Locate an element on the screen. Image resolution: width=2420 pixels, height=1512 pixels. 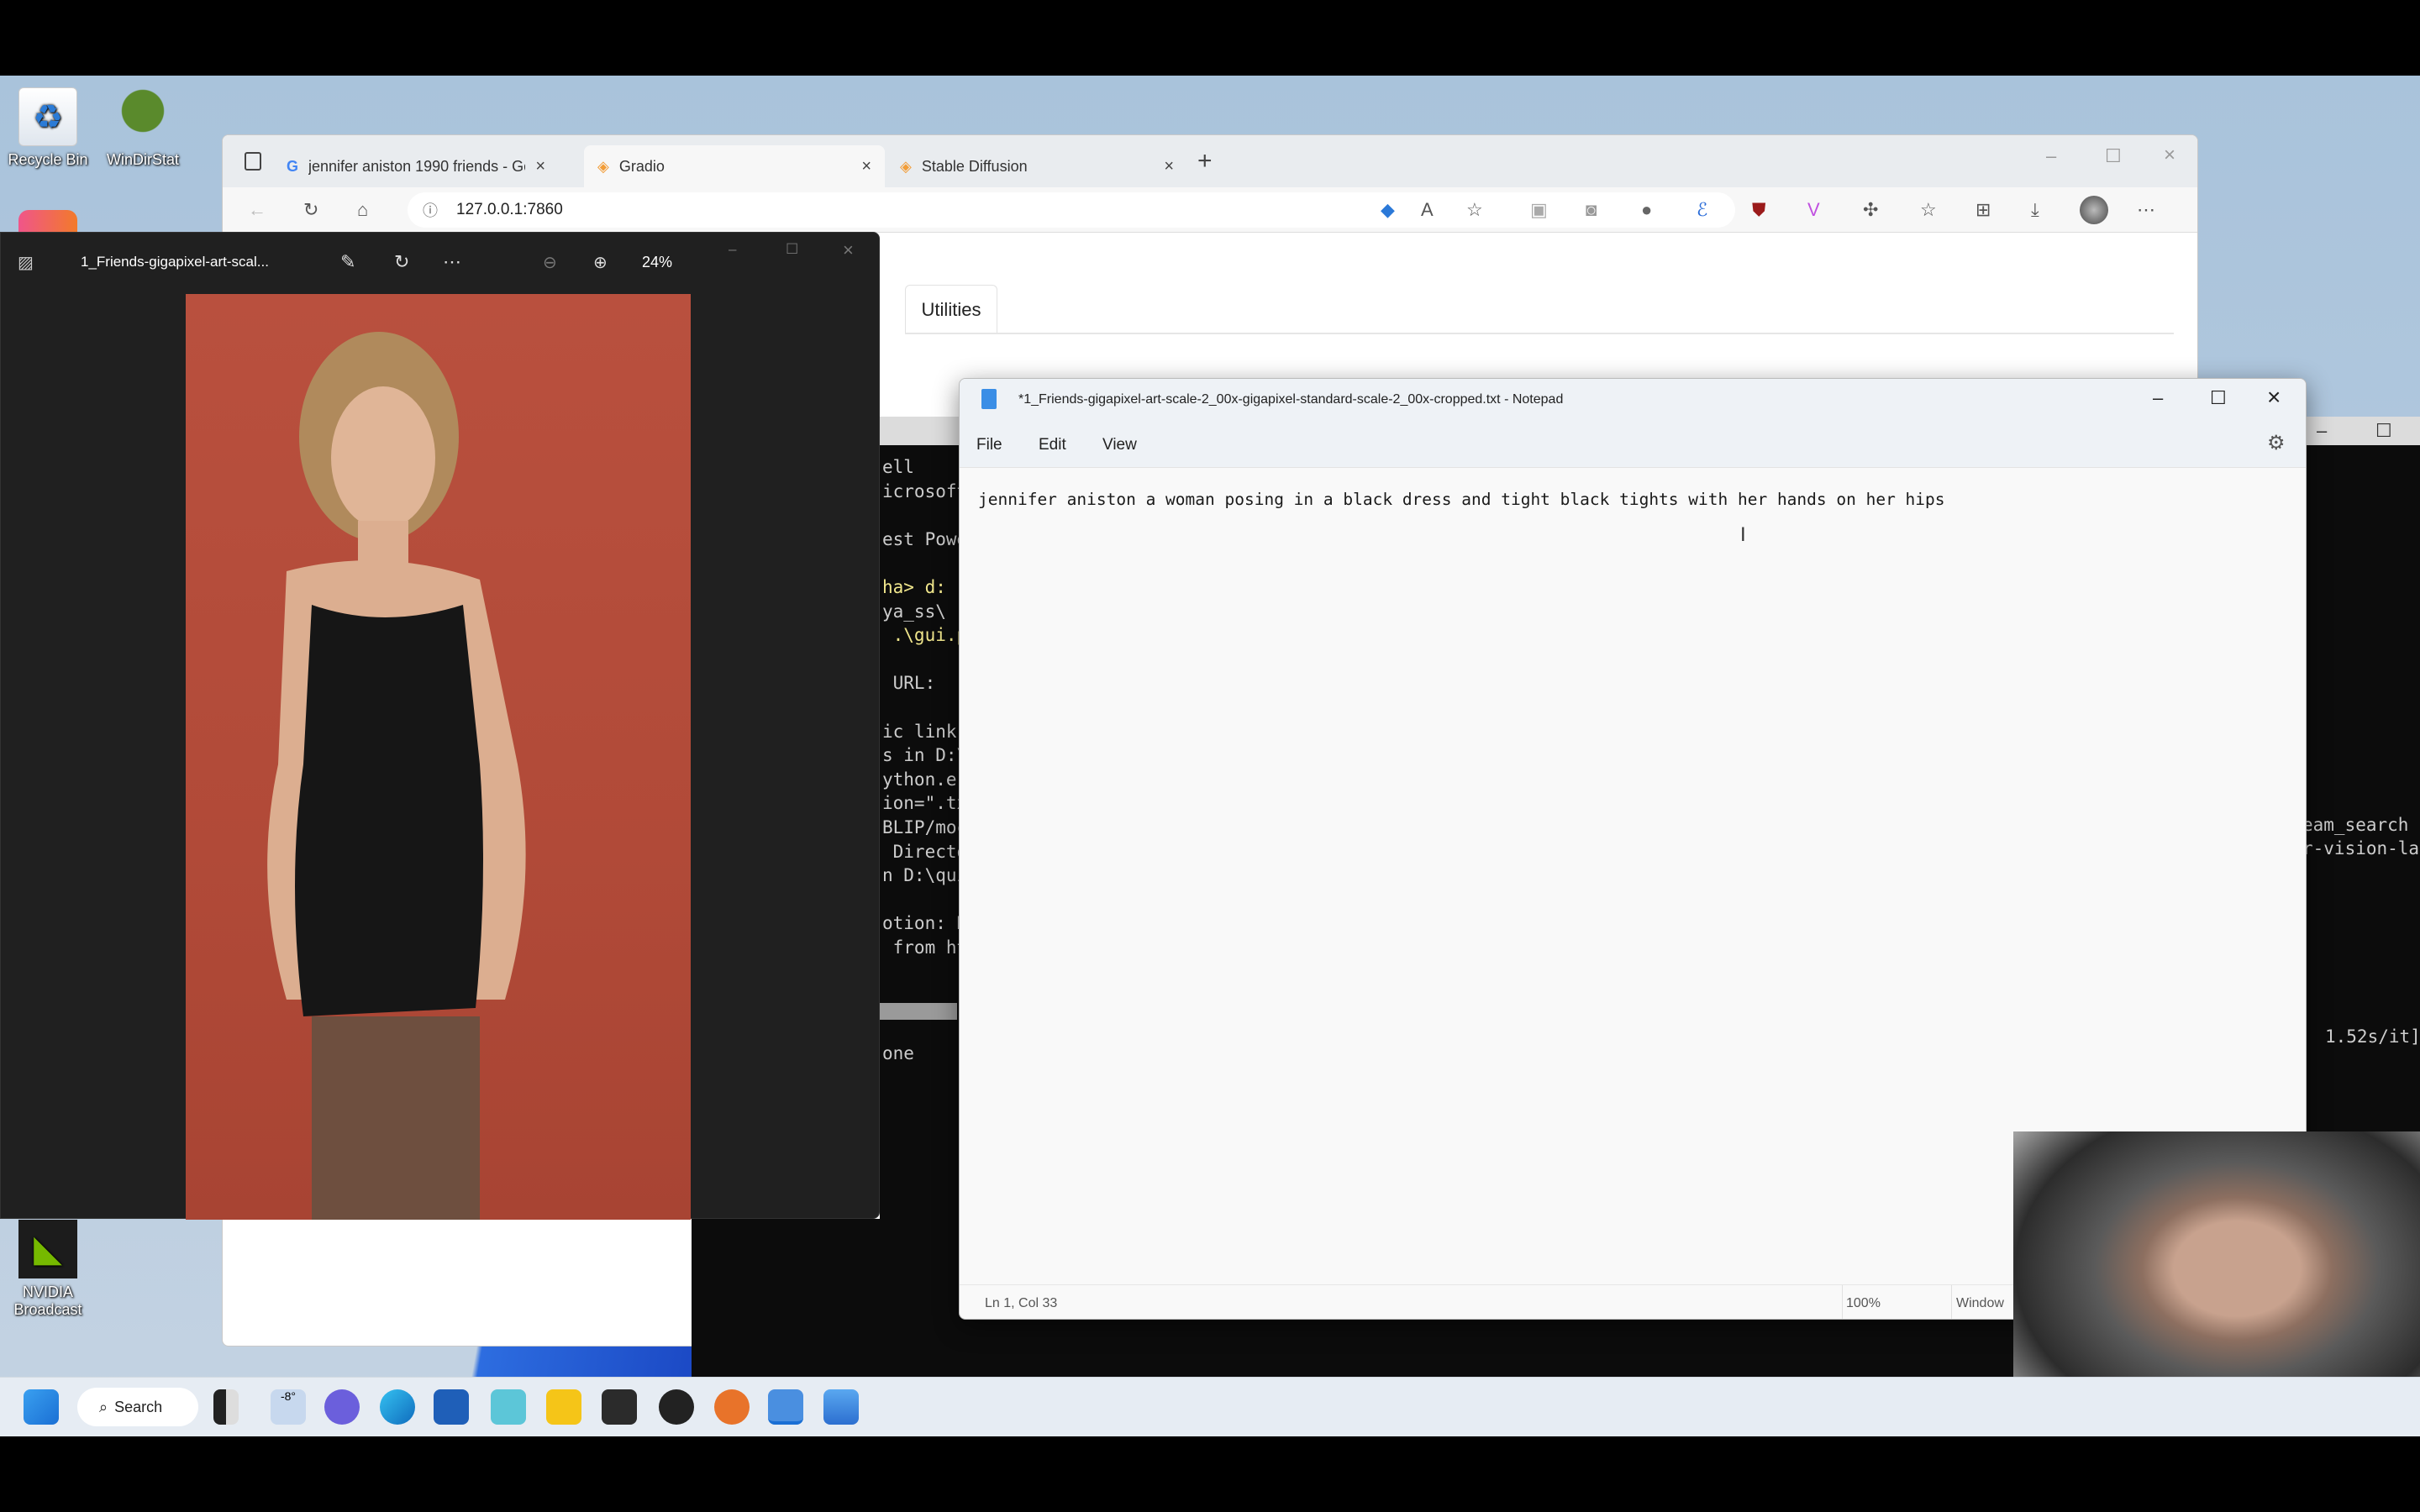
tab-stable-diffusion: ◈ Stable Diffusion × is located at coordinates (1036, 166).